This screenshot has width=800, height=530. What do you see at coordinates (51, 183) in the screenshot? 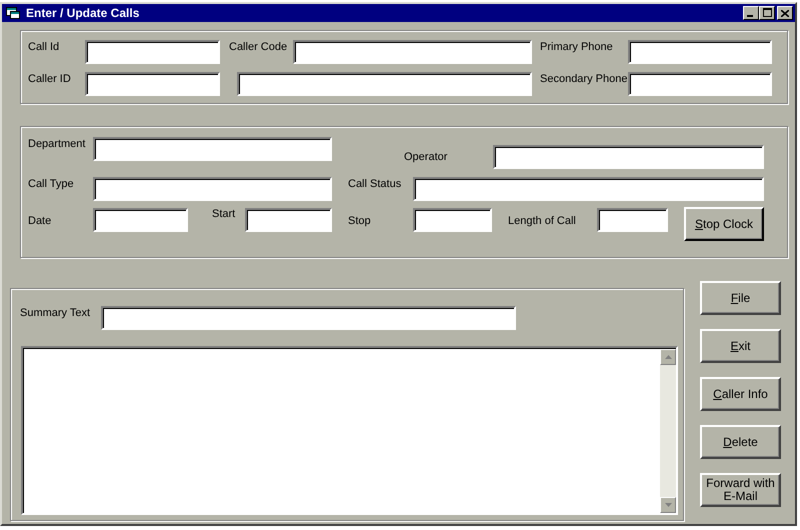
I see `field-label: Call Type` at bounding box center [51, 183].